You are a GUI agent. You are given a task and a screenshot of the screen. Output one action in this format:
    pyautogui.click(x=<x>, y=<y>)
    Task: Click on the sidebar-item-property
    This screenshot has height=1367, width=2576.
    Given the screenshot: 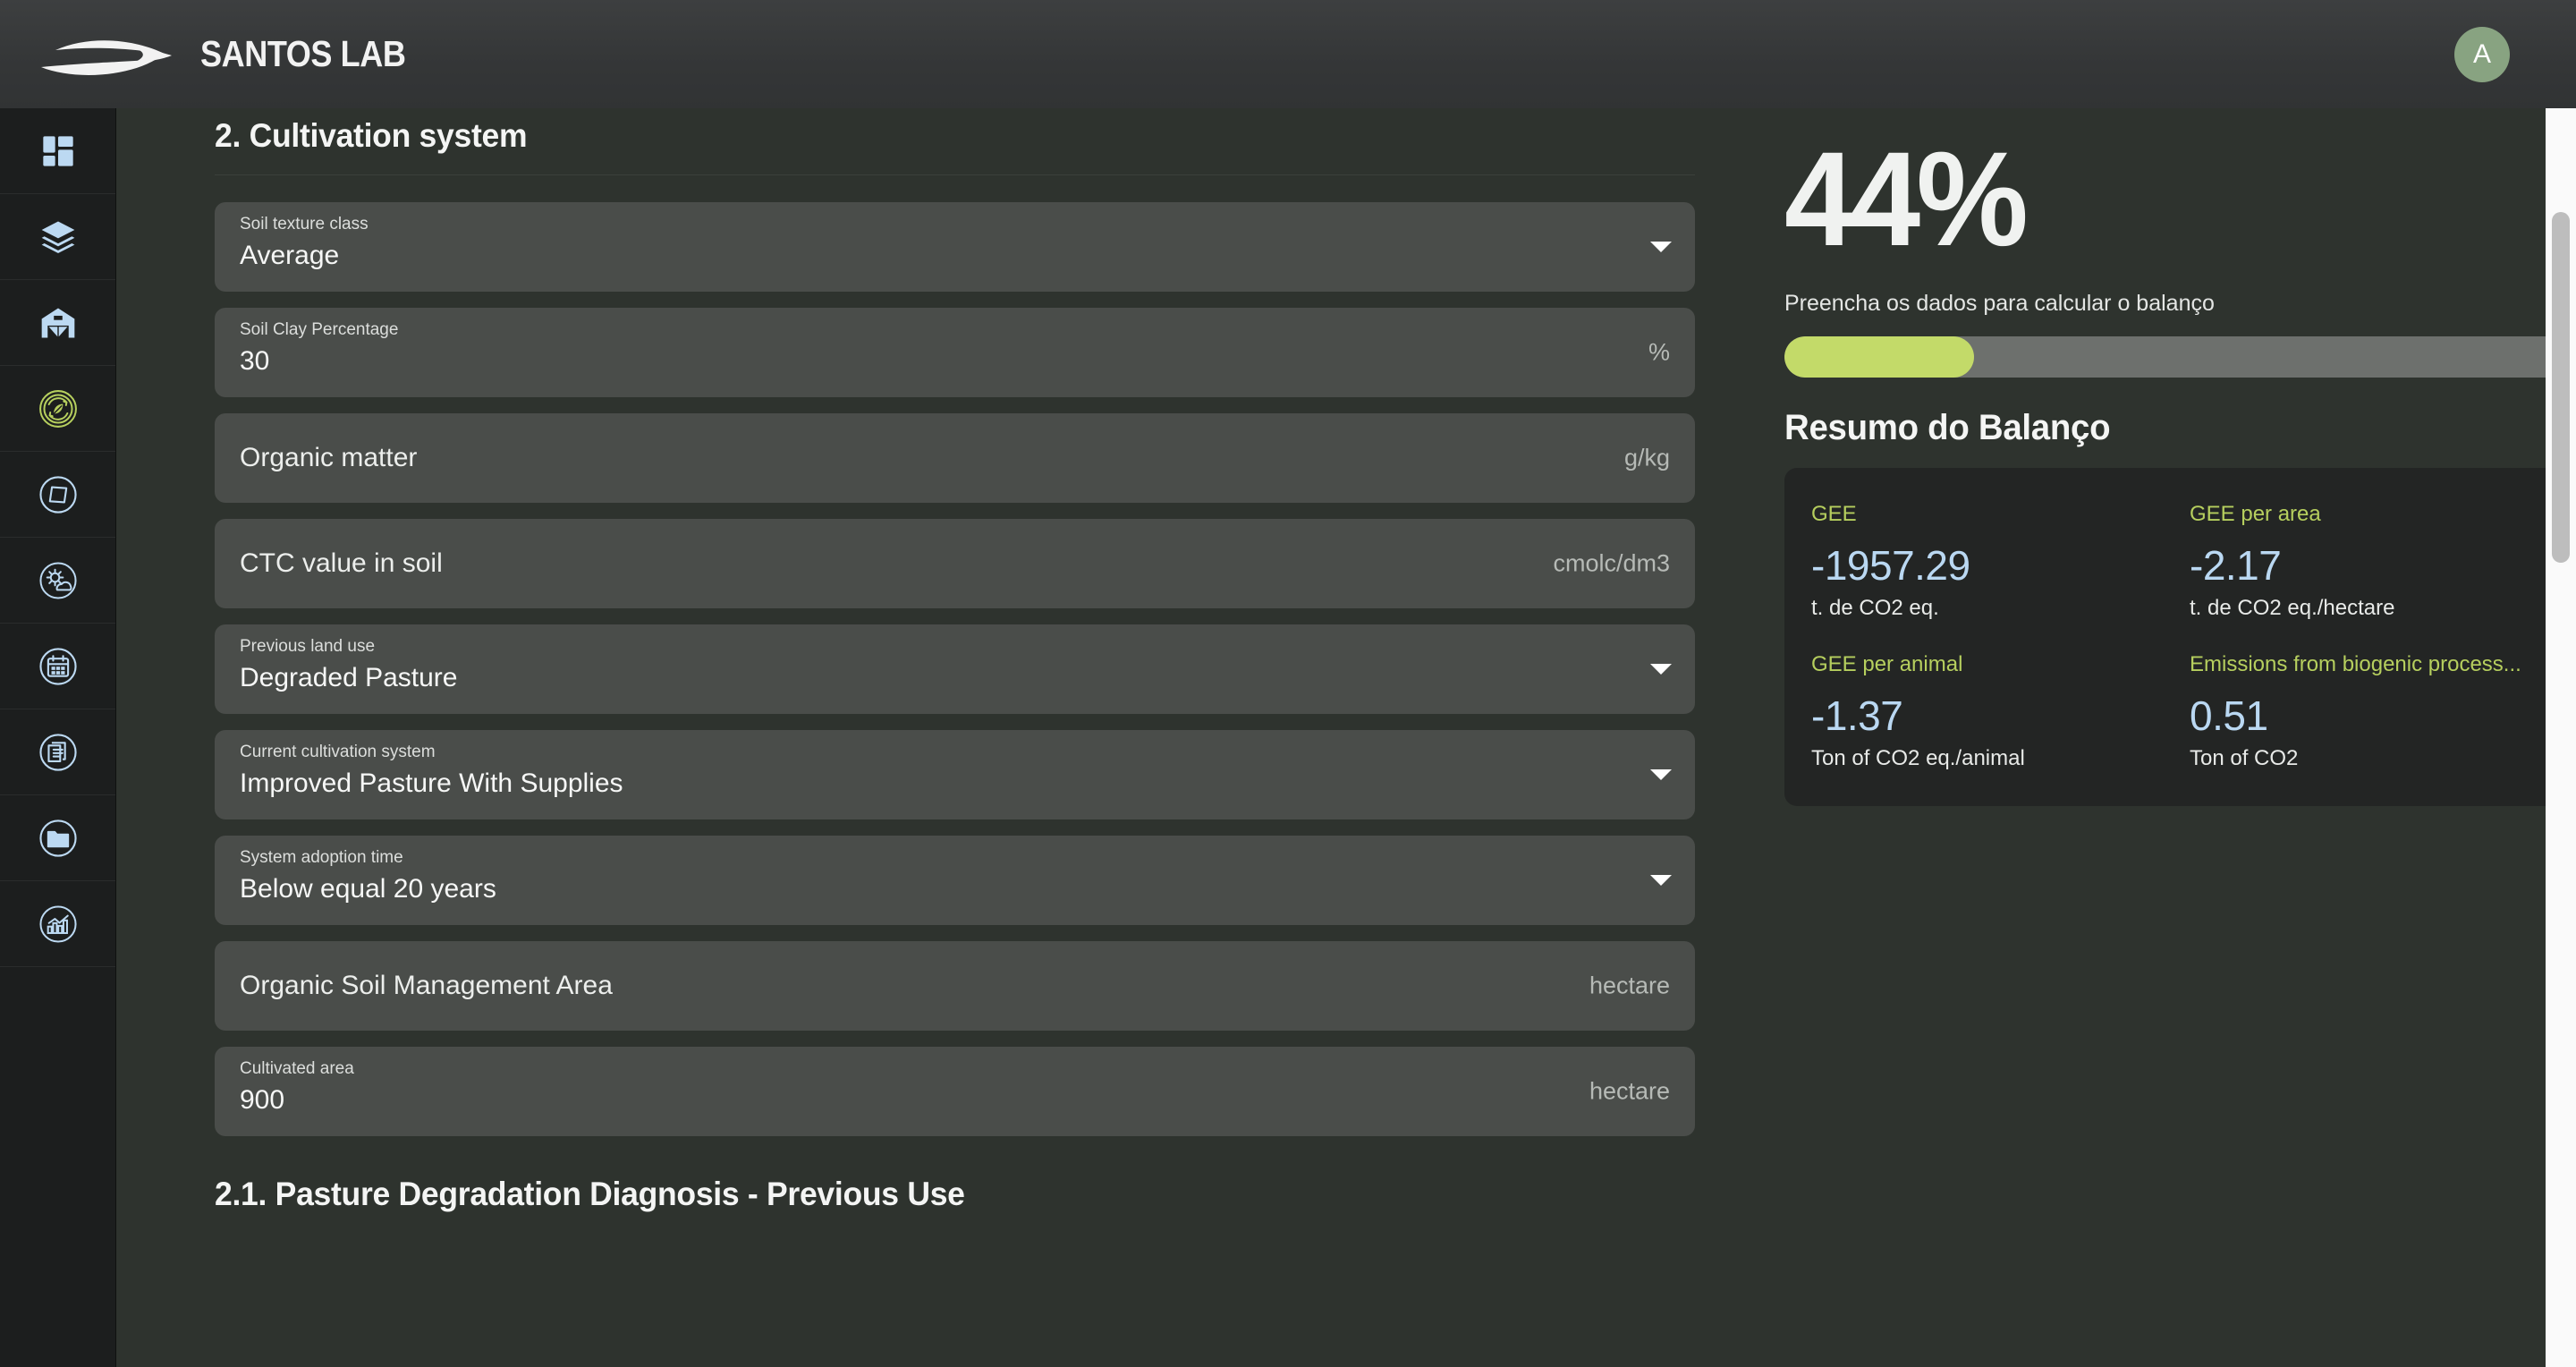 What is the action you would take?
    pyautogui.click(x=57, y=495)
    